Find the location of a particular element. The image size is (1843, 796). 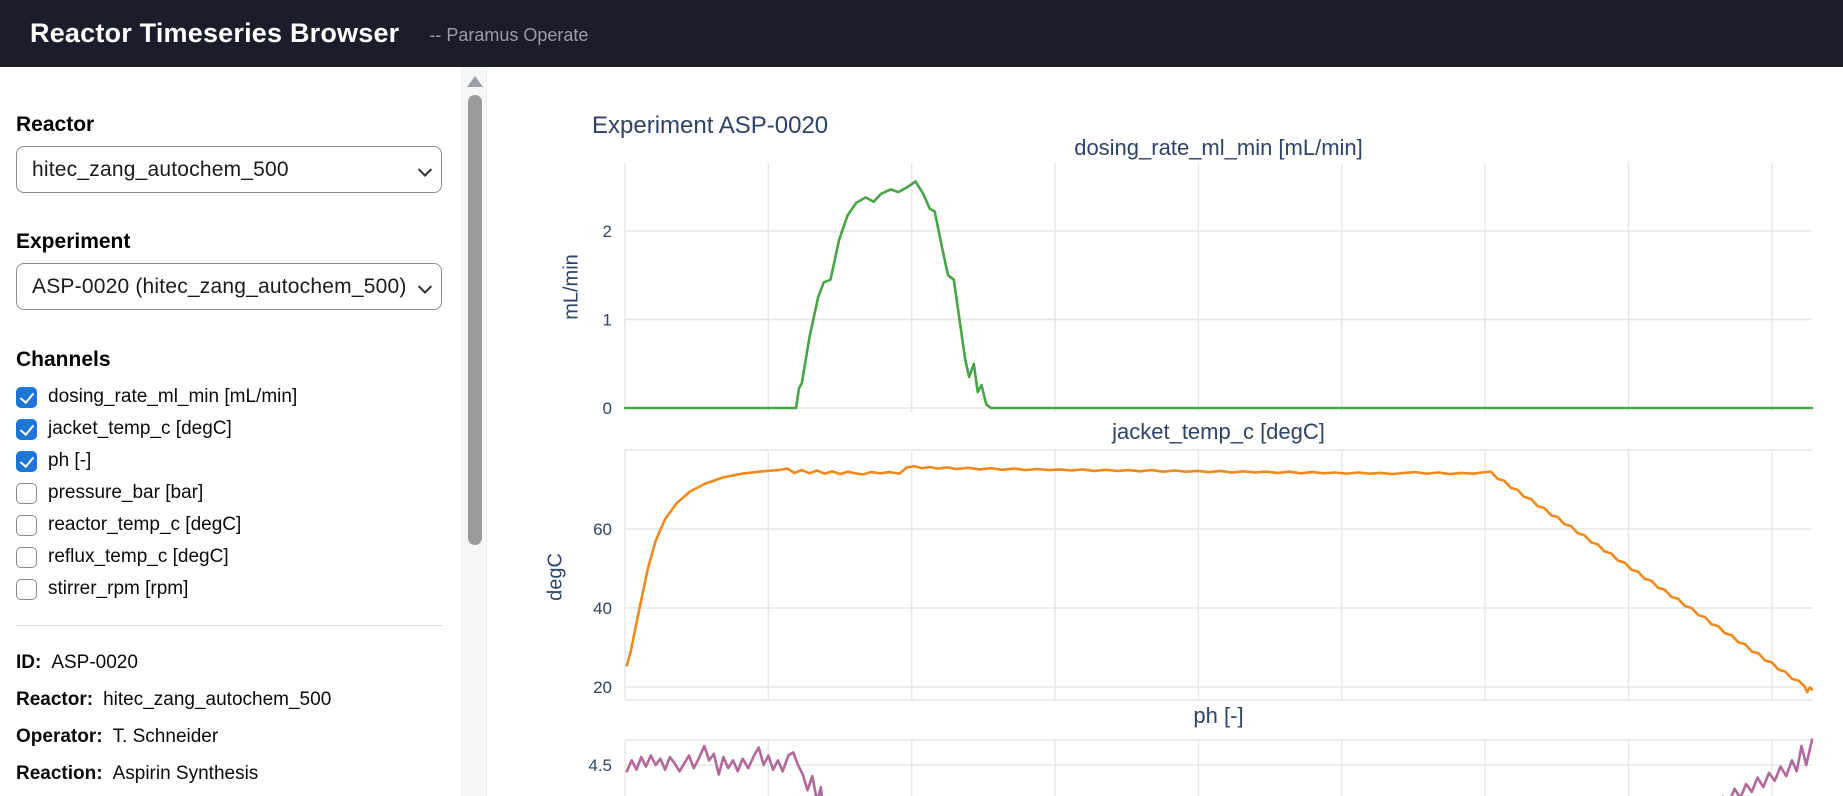

y-tick-label: 4.5 is located at coordinates (600, 765).